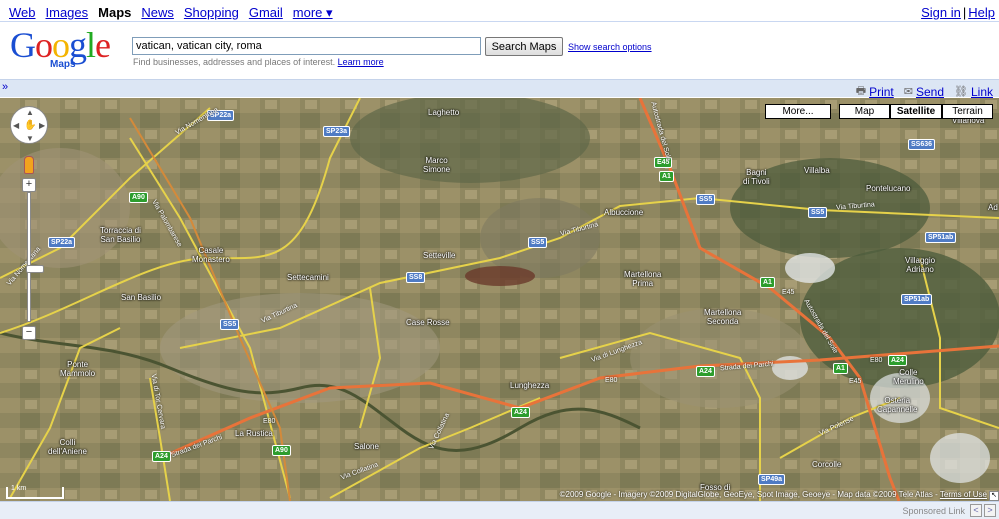 The height and width of the screenshot is (519, 999). Describe the element at coordinates (976, 510) in the screenshot. I see `prev-ad-button: <` at that location.